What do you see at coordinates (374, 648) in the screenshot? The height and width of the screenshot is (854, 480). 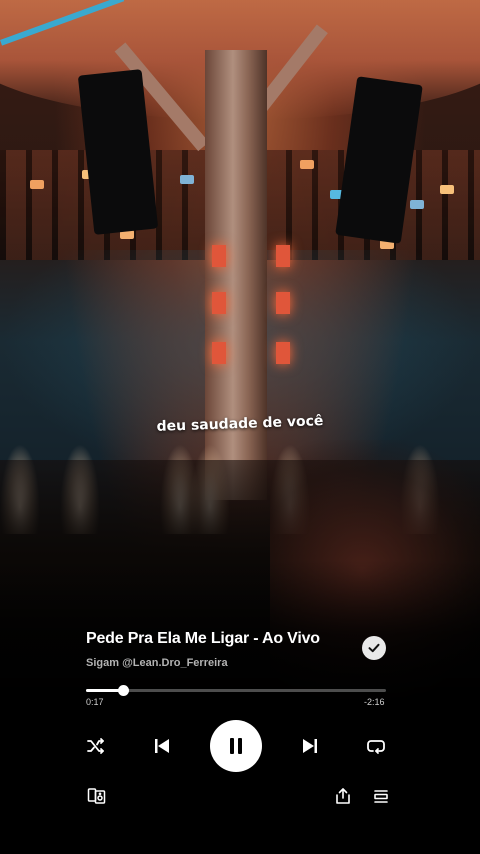 I see `liked-check-icon` at bounding box center [374, 648].